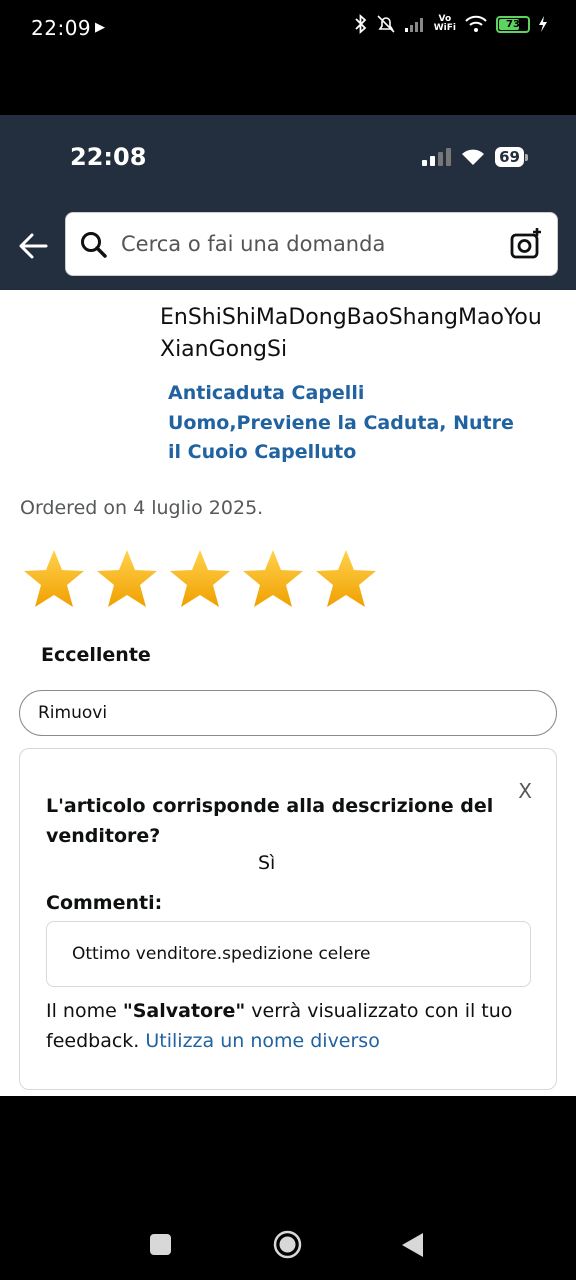 This screenshot has height=1280, width=576. Describe the element at coordinates (184, 1011) in the screenshot. I see `display-name: "Salvatore"` at that location.